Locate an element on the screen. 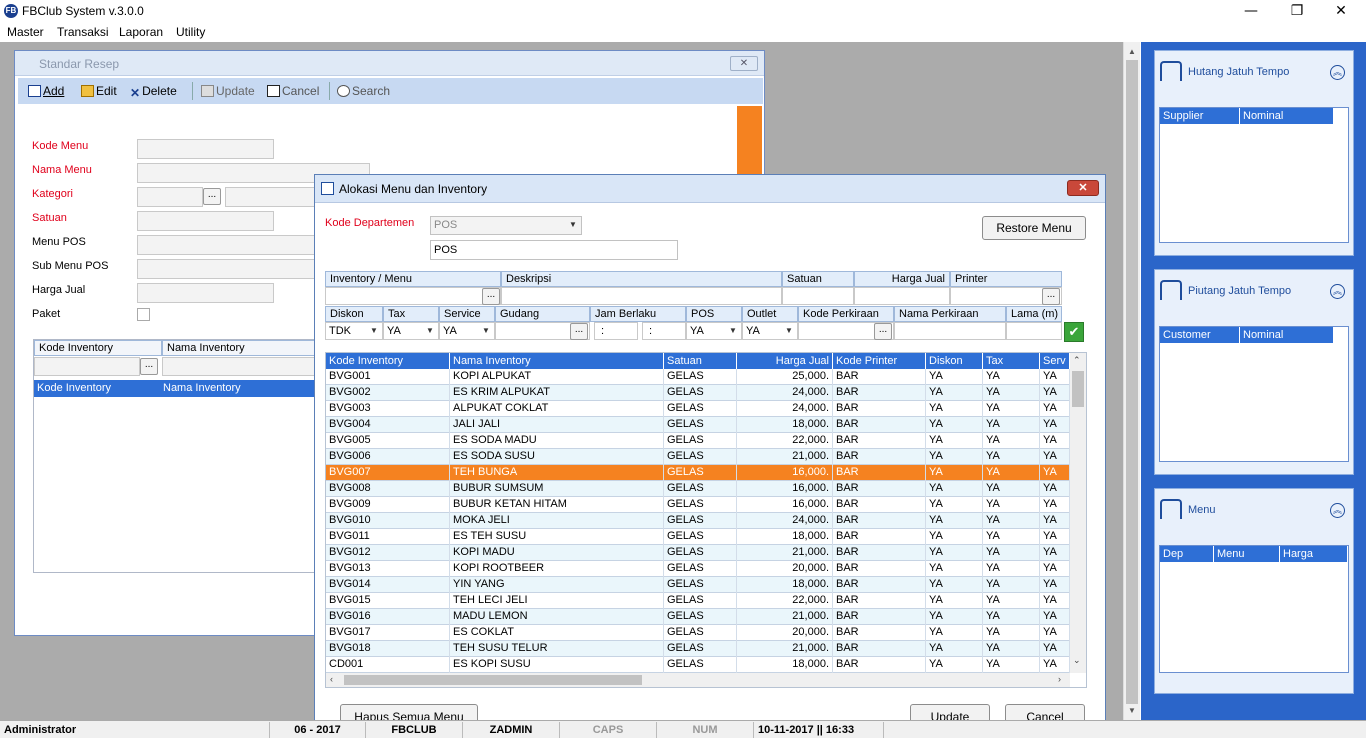  grid-row: BVG017 ES COKLAT GELAS 20,000. BAR YA YA YA is located at coordinates (698, 633).